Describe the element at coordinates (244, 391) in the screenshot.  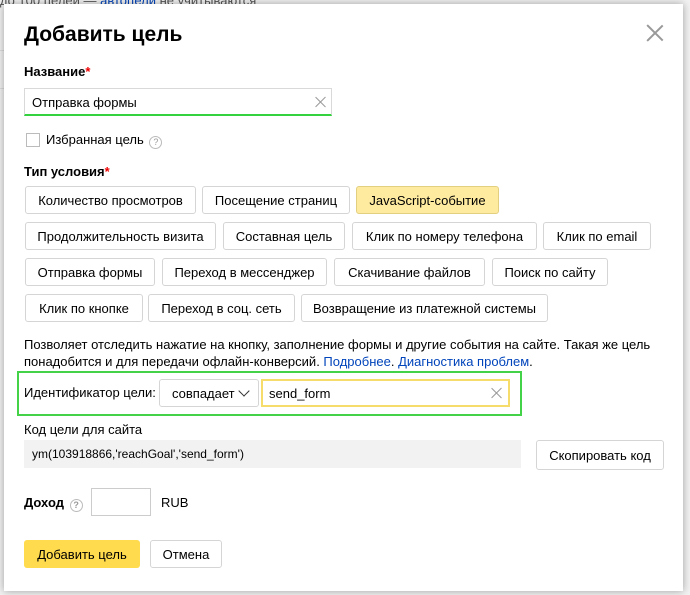
I see `chevron-down-icon` at that location.